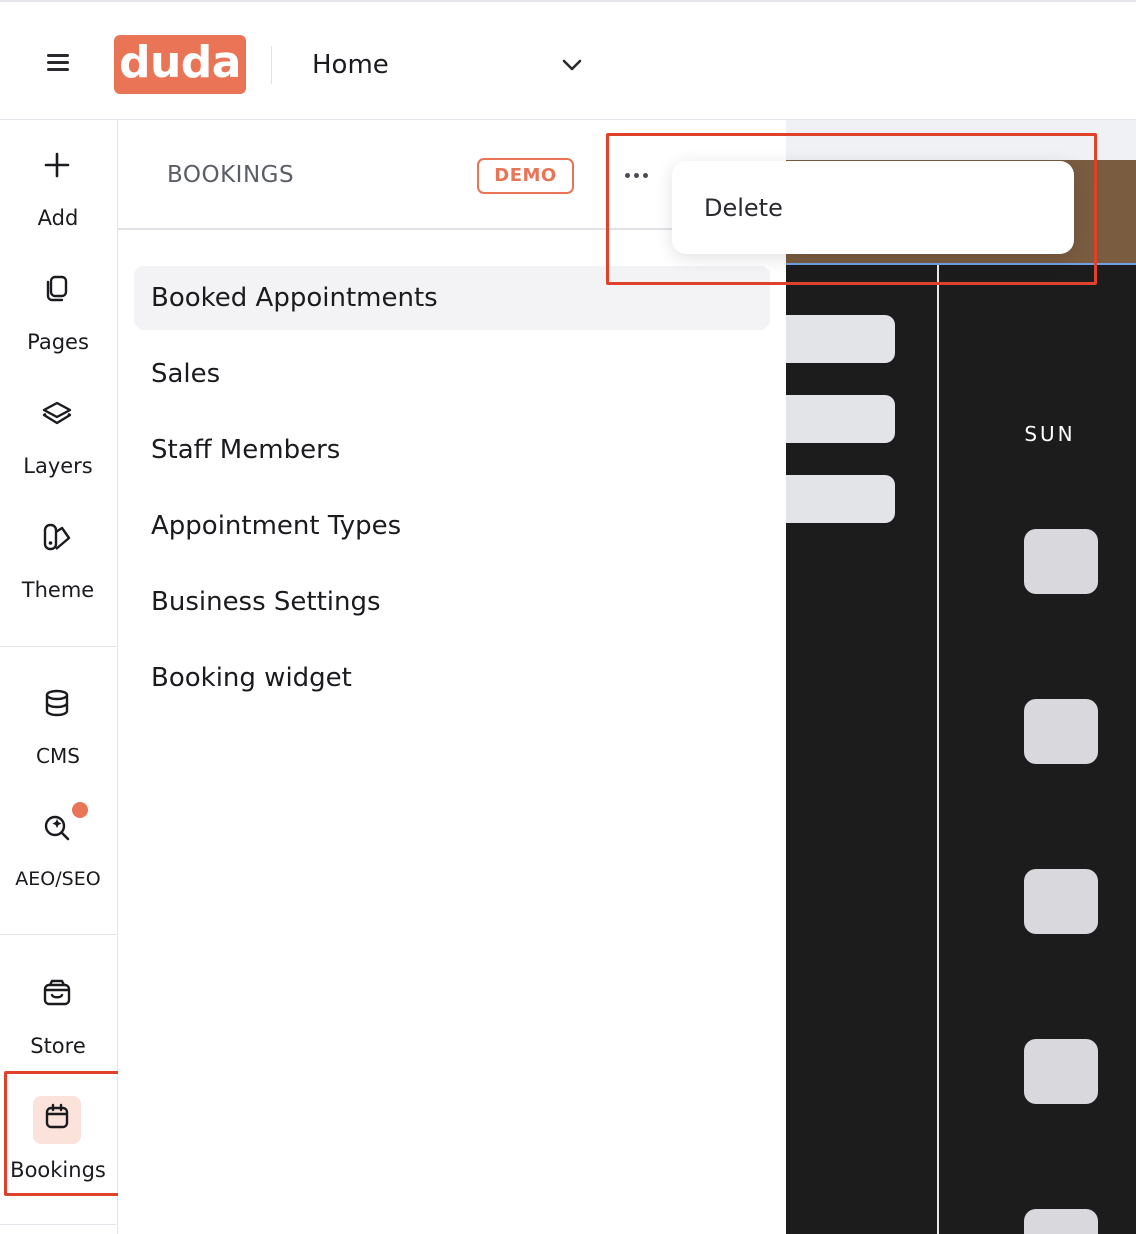 Image resolution: width=1136 pixels, height=1234 pixels. What do you see at coordinates (58, 850) in the screenshot?
I see `sidebar-item-aeo-seo: AEO/SEO` at bounding box center [58, 850].